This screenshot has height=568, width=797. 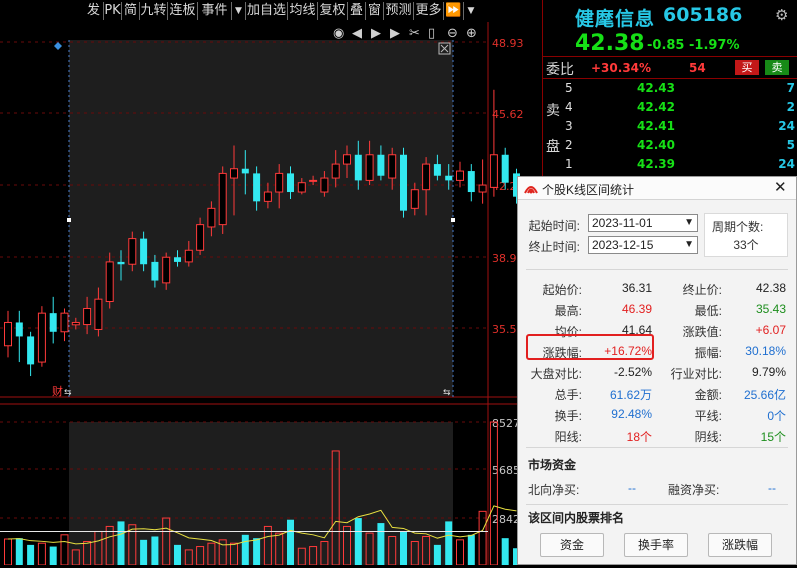 What do you see at coordinates (554, 490) in the screenshot?
I see `north-flow-label: 北向净买:` at bounding box center [554, 490].